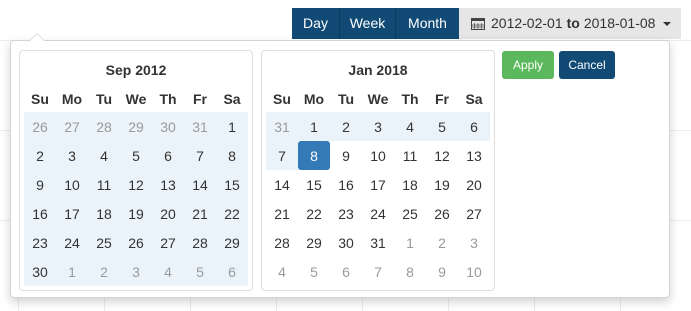 The image size is (691, 311). Describe the element at coordinates (378, 70) in the screenshot. I see `right-calendar-title: Jan 2018` at that location.